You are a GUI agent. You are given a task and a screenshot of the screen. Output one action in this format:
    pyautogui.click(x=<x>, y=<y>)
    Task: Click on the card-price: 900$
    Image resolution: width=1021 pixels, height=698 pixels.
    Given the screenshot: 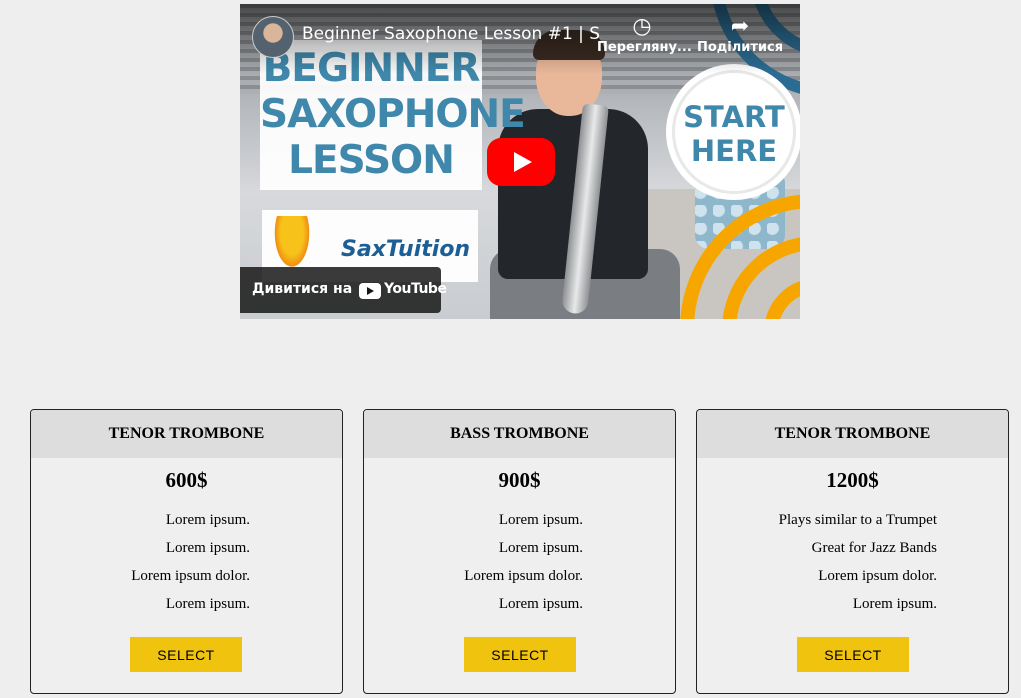 What is the action you would take?
    pyautogui.click(x=519, y=480)
    